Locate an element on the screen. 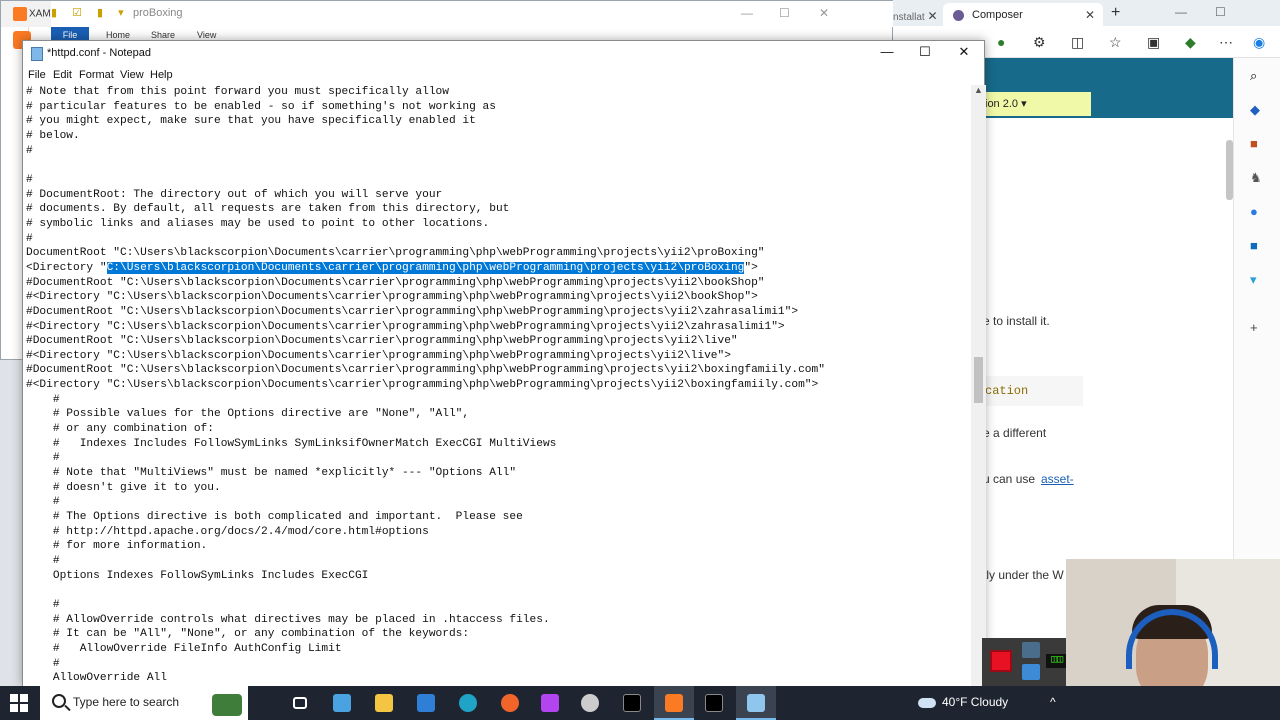 The height and width of the screenshot is (720, 1280). menu-view: View is located at coordinates (132, 75).